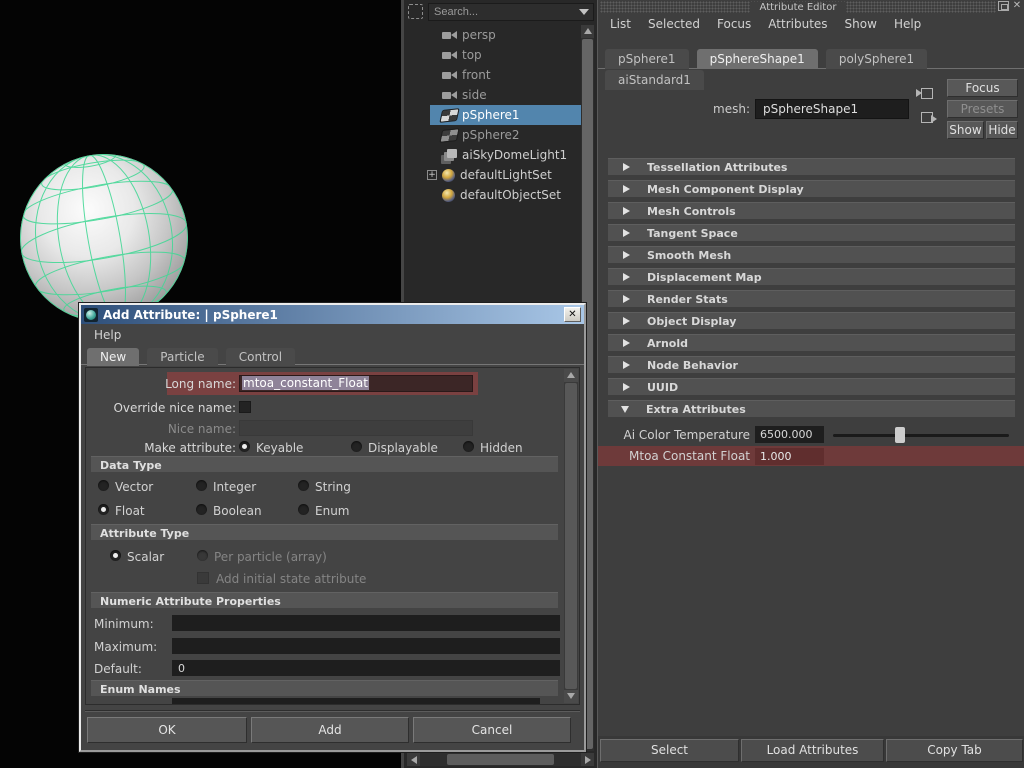  What do you see at coordinates (811, 188) in the screenshot?
I see `section-mesh-component-display: Mesh Component Display` at bounding box center [811, 188].